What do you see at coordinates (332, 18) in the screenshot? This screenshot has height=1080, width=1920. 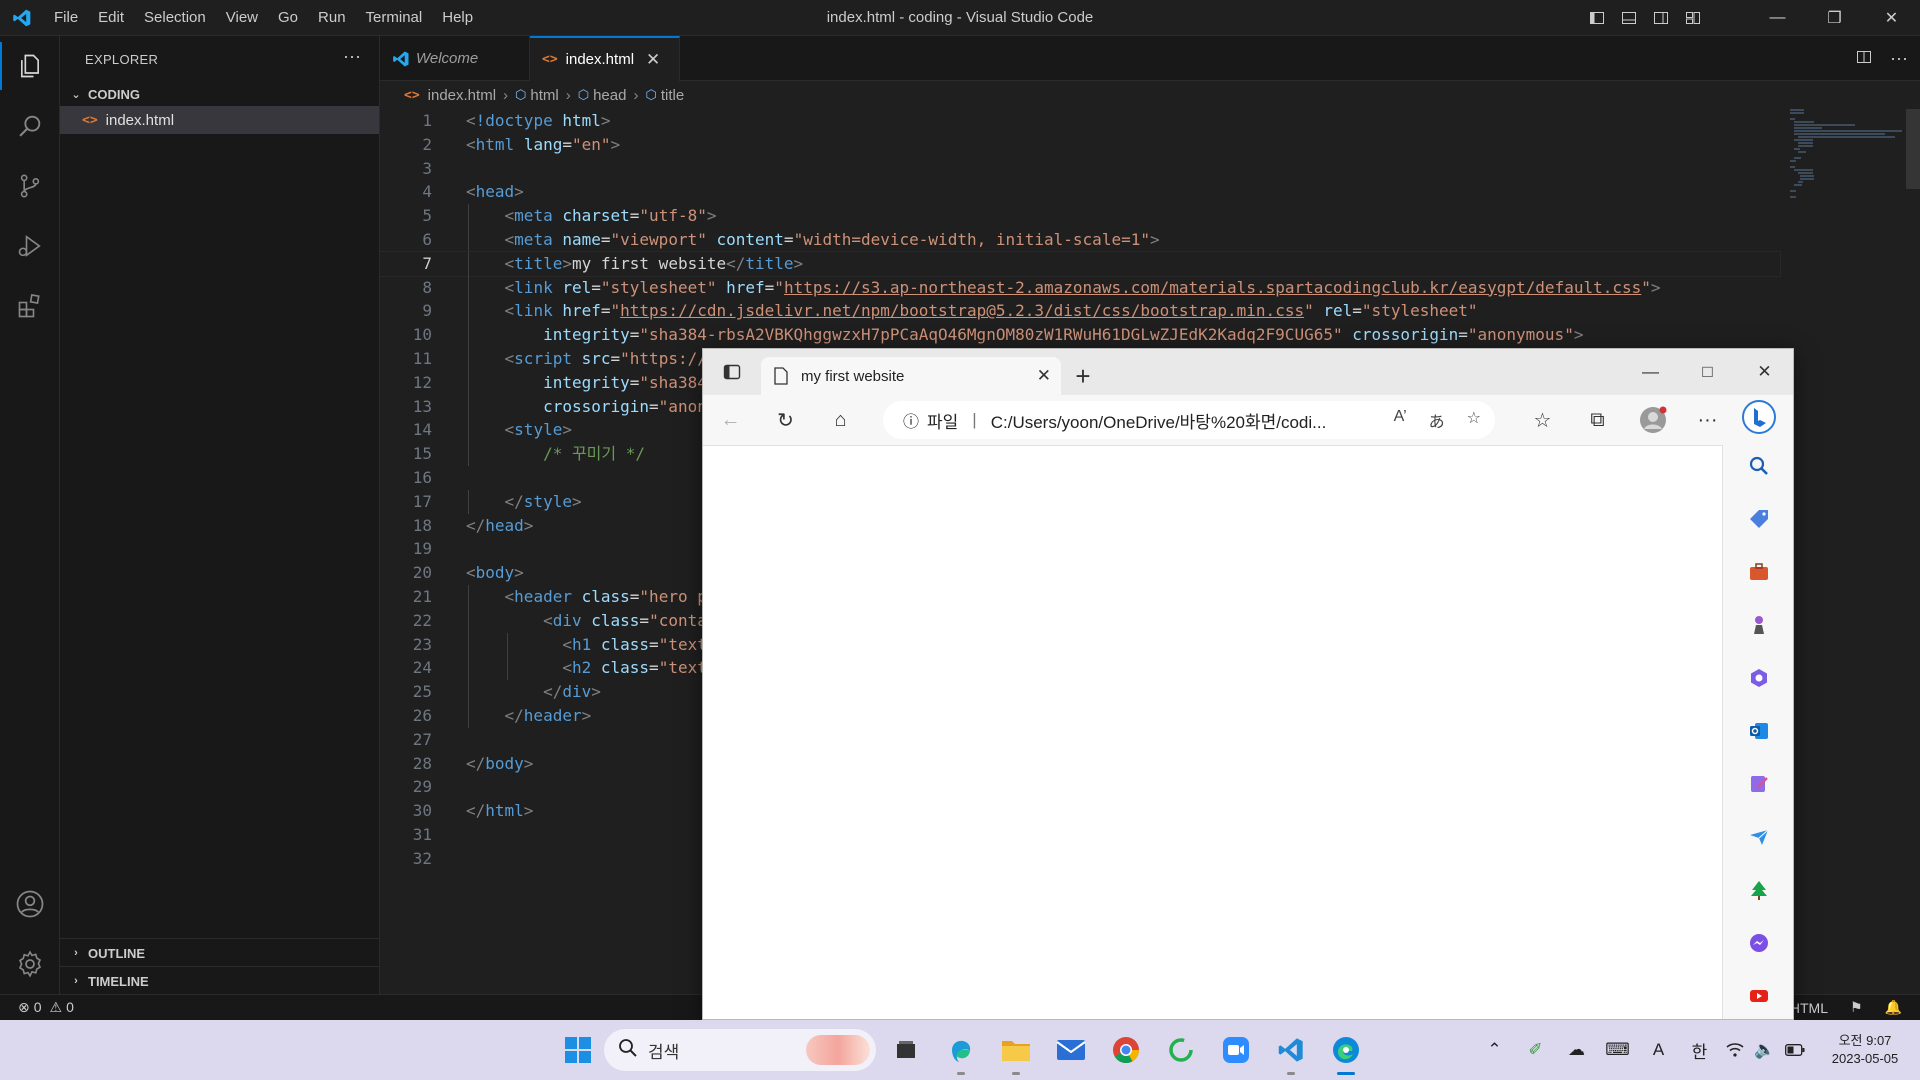 I see `menu-run: Run` at bounding box center [332, 18].